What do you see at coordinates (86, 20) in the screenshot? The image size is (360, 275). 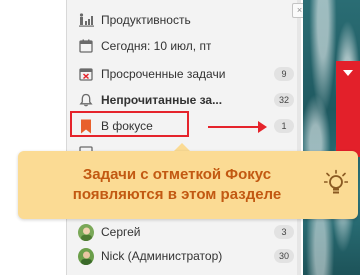 I see `productivity-icon` at bounding box center [86, 20].